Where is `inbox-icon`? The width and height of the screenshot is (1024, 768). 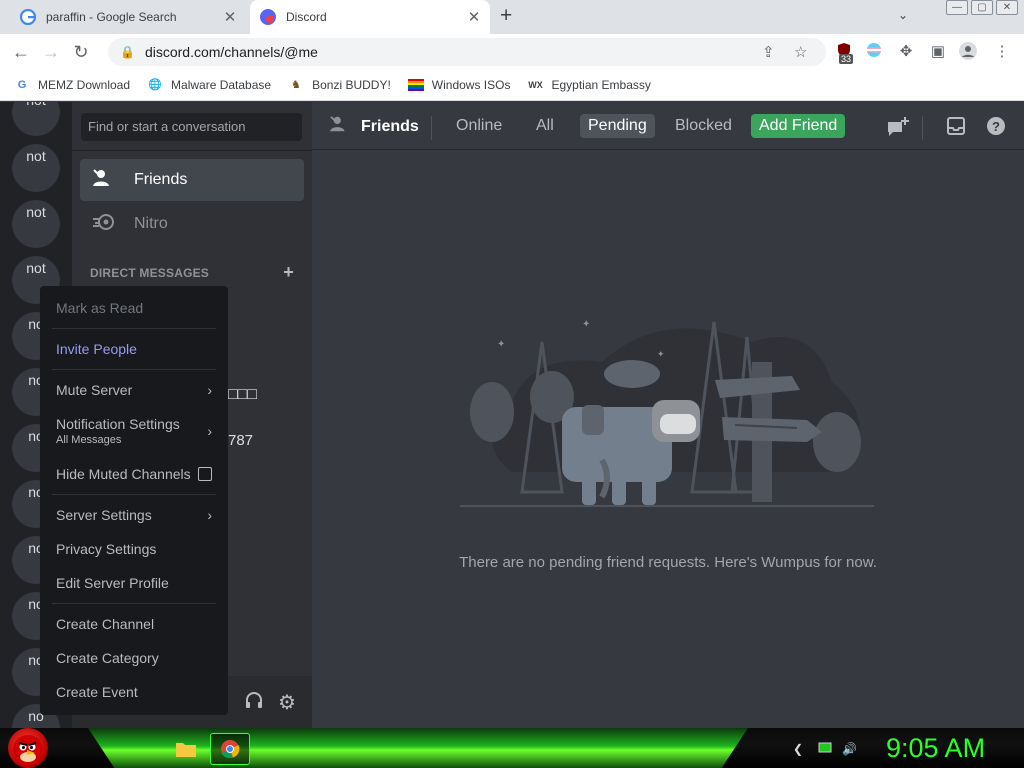
inbox-icon is located at coordinates (956, 129).